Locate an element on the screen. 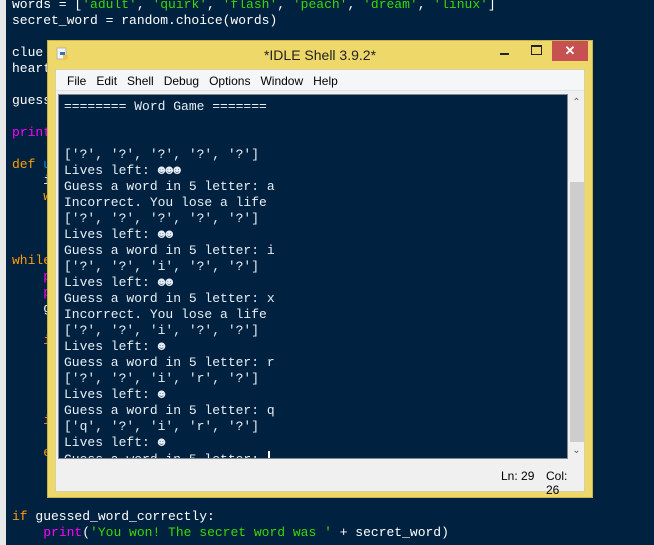 The width and height of the screenshot is (654, 545). code-token: if is located at coordinates (24, 516).